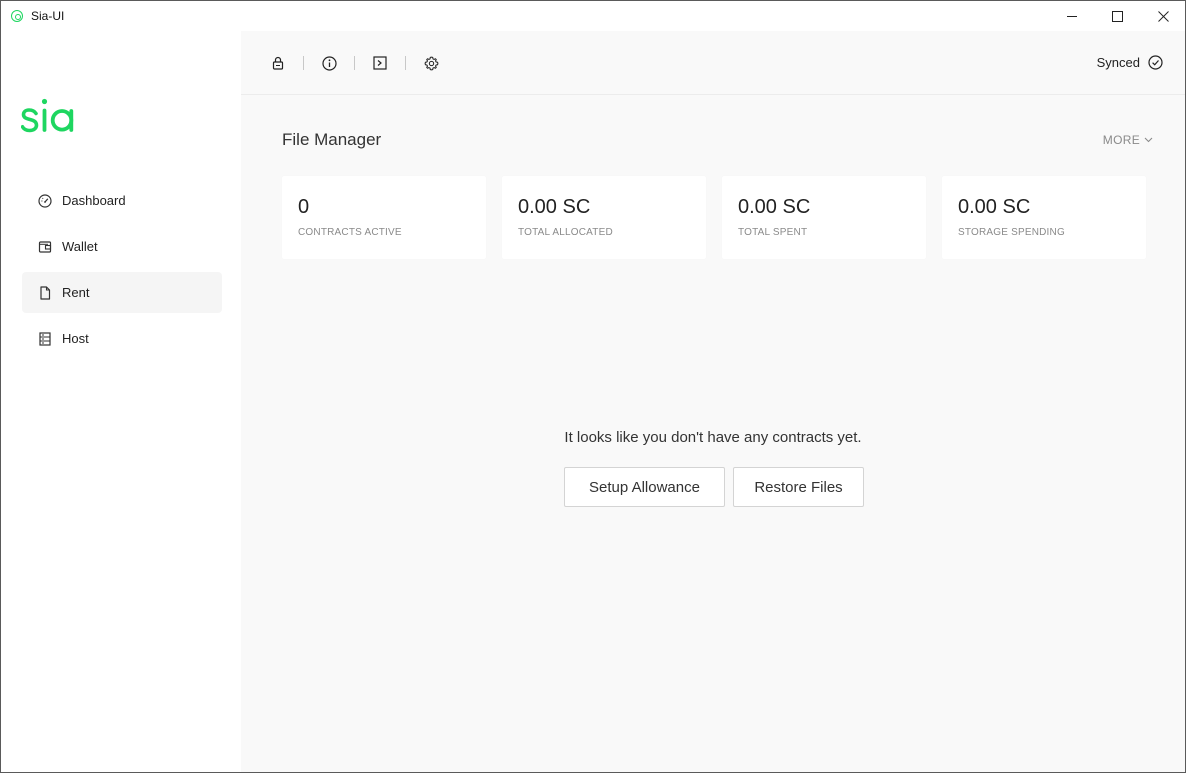 Image resolution: width=1186 pixels, height=773 pixels. I want to click on settings-gear-icon, so click(431, 63).